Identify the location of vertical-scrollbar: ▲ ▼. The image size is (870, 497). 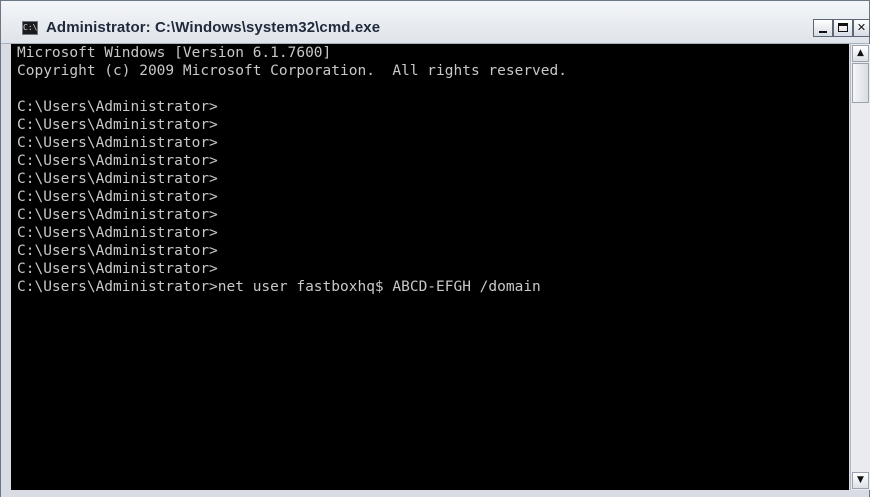
(860, 267).